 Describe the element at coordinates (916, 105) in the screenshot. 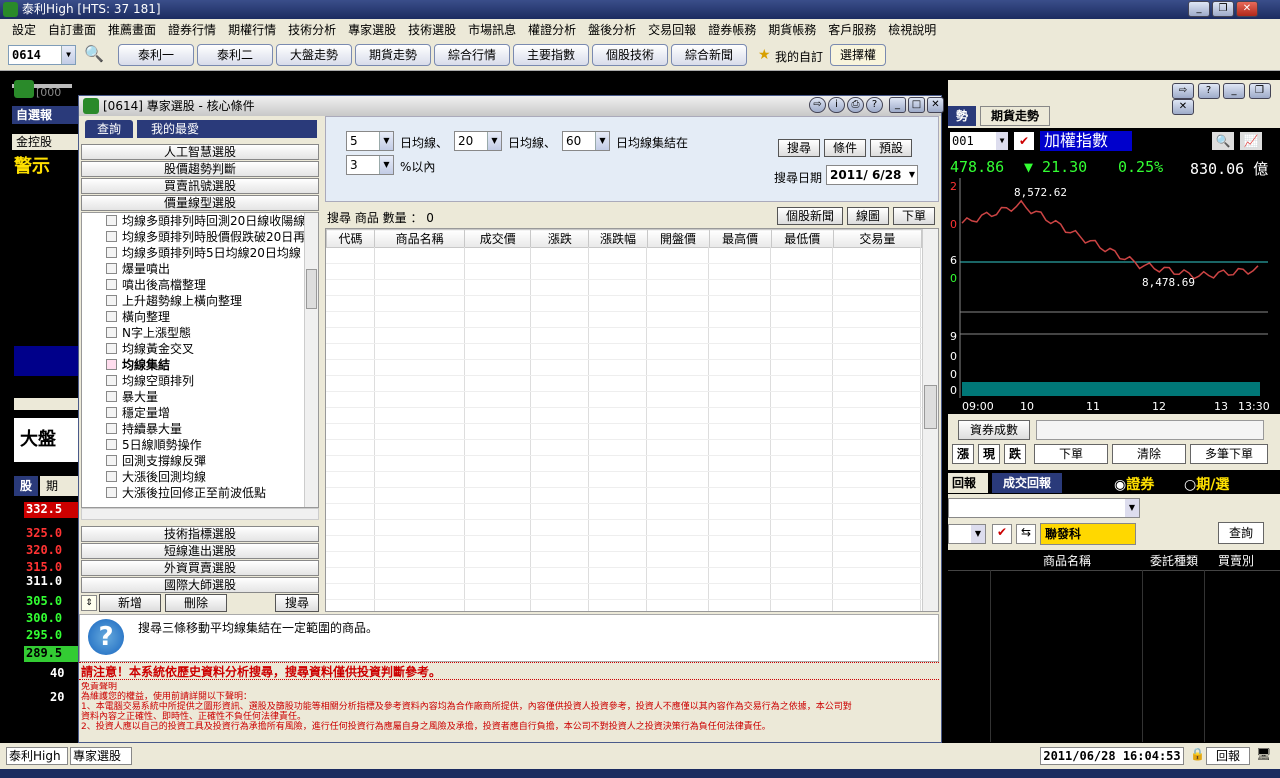

I see `maximize-icon: □` at that location.